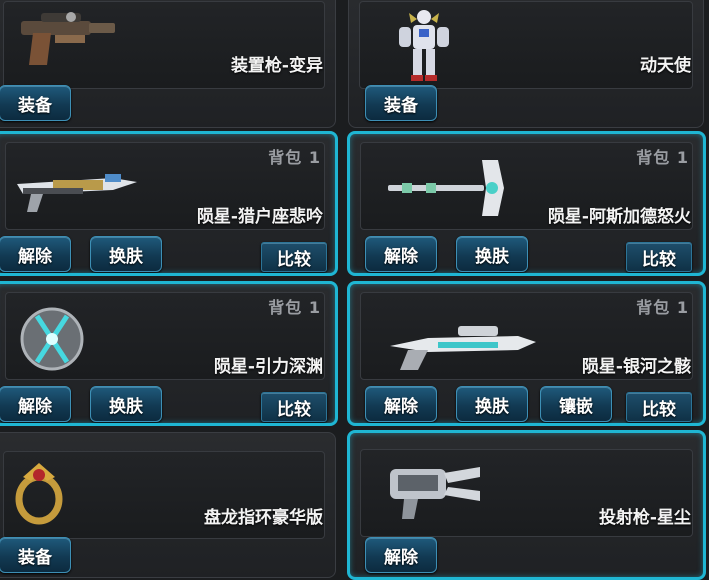  What do you see at coordinates (463, 348) in the screenshot?
I see `sniper-rifle-icon` at bounding box center [463, 348].